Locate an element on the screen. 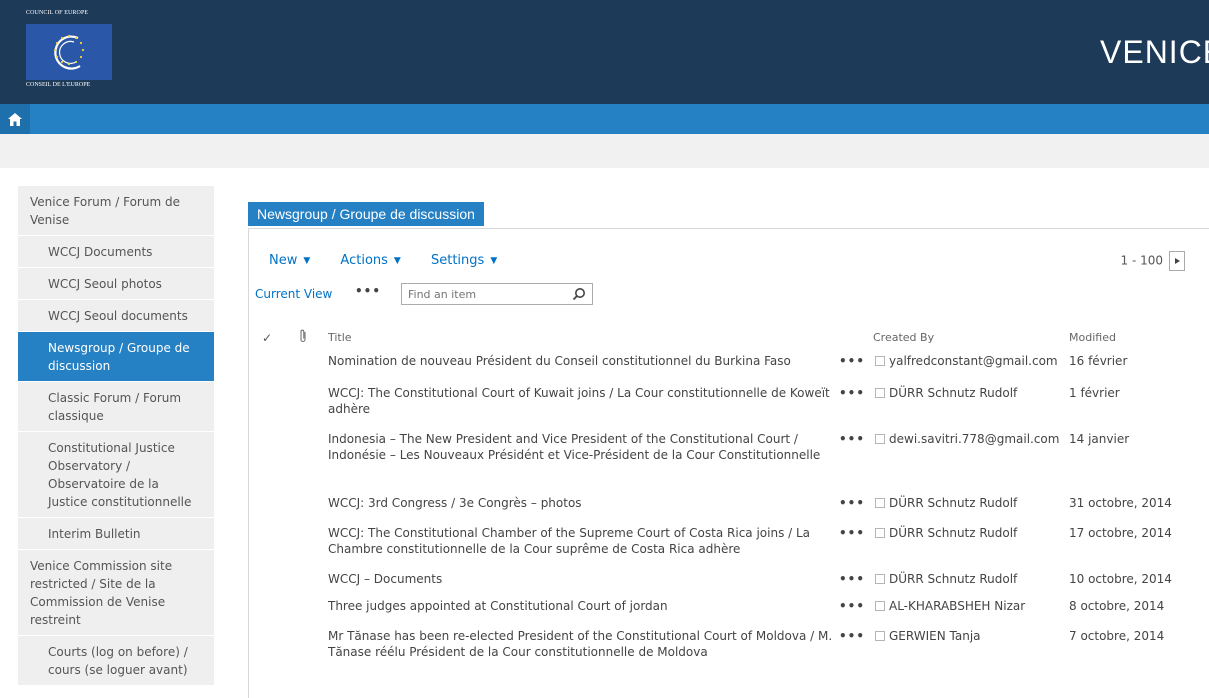  item-modified: 8 octobre, 2014 is located at coordinates (1117, 606).